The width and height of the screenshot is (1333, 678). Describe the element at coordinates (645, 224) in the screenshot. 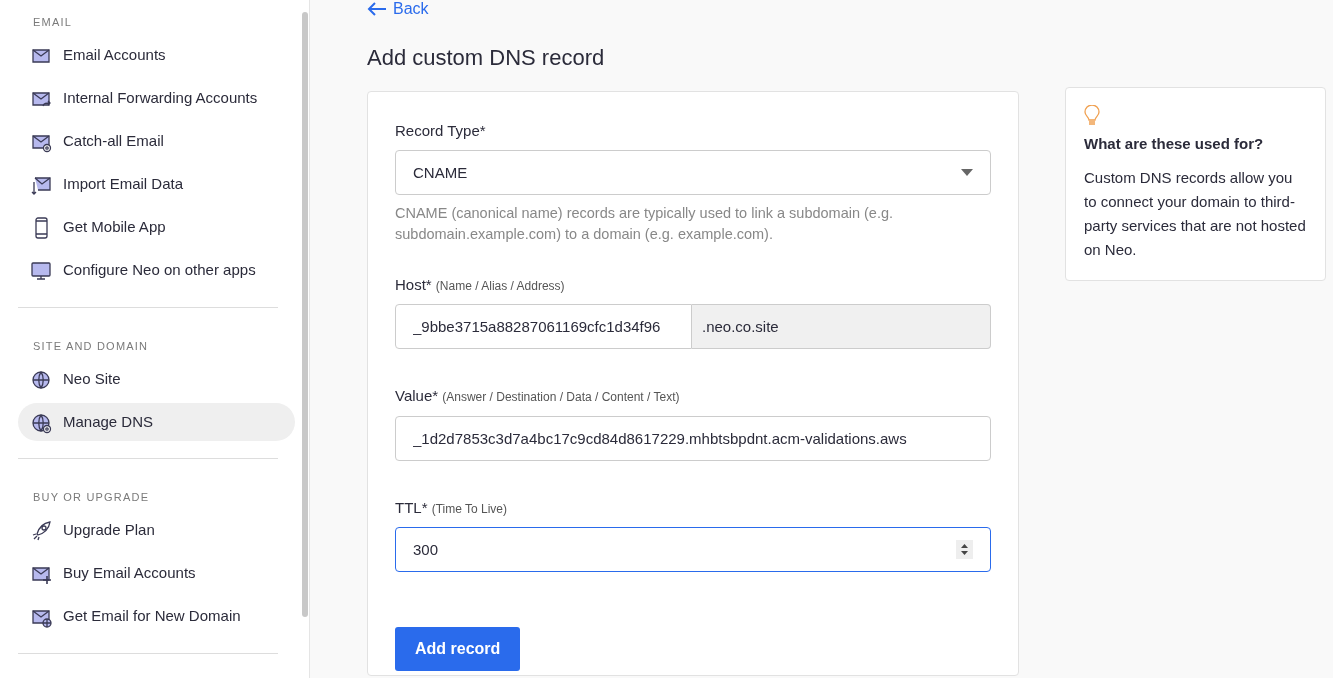

I see `help-text: CNAME (canonical name) records are typically used to link a subdomain (e.g. subdomain.example.com) to a domain (e.g. example.com).` at that location.